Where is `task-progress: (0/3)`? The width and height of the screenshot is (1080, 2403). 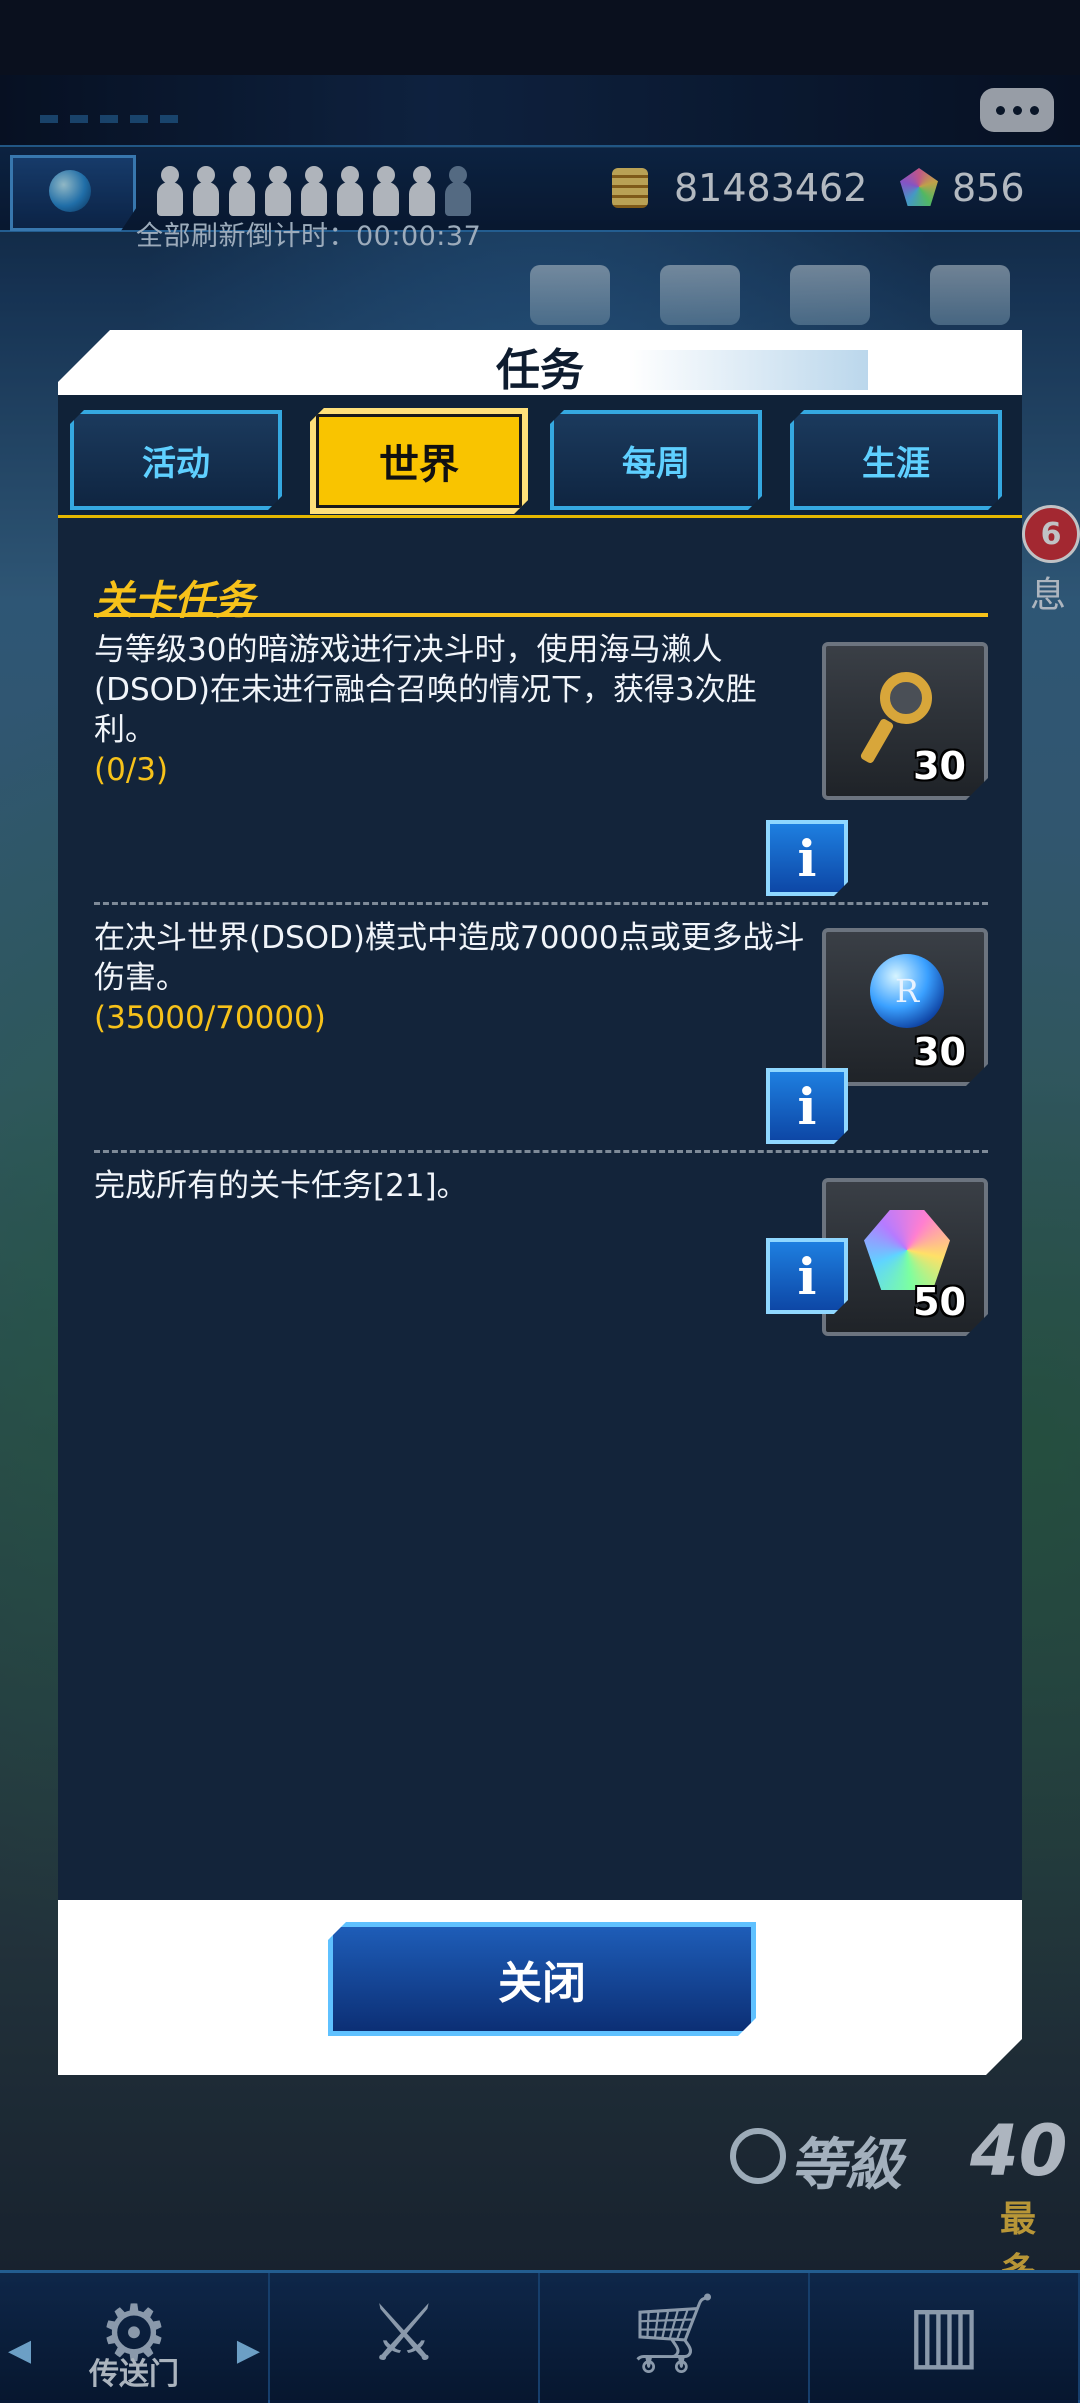
task-progress: (0/3) is located at coordinates (131, 770).